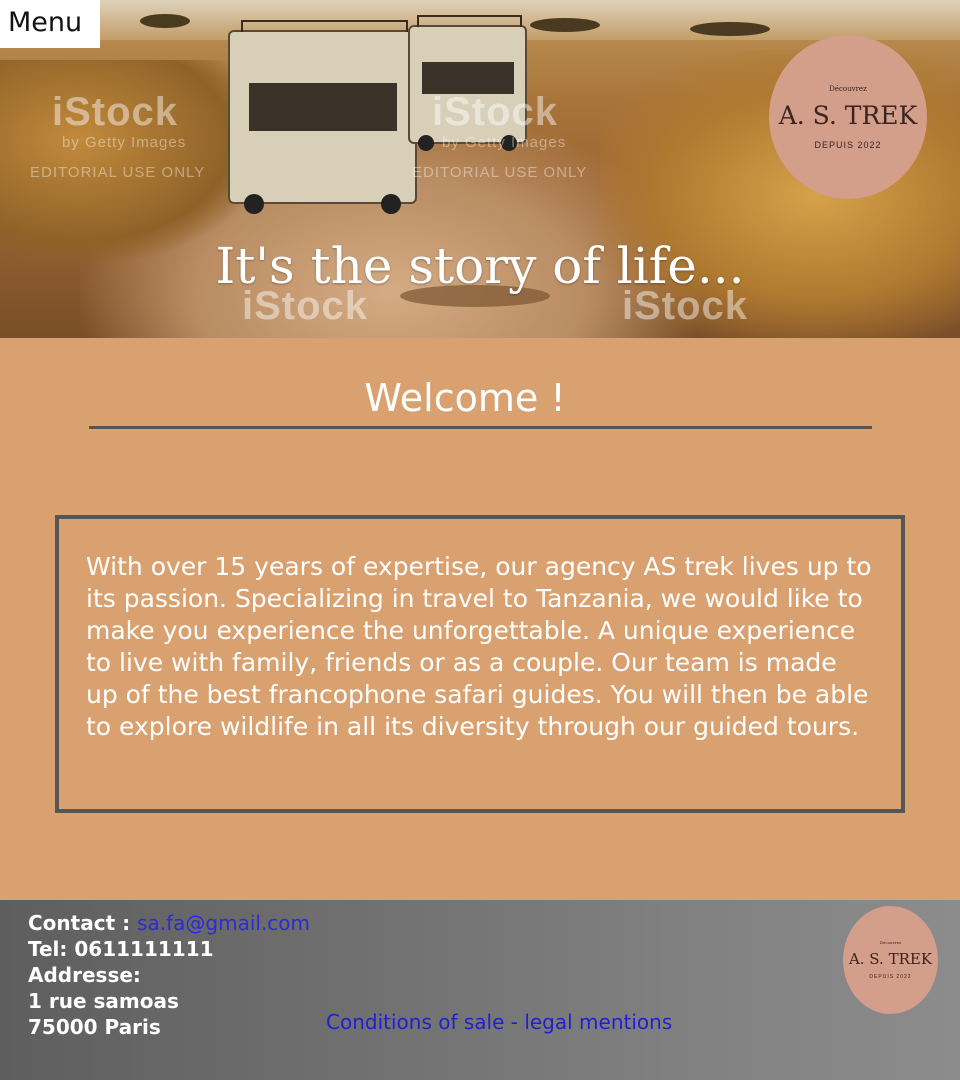  What do you see at coordinates (50, 24) in the screenshot?
I see `menu-button: Menu` at bounding box center [50, 24].